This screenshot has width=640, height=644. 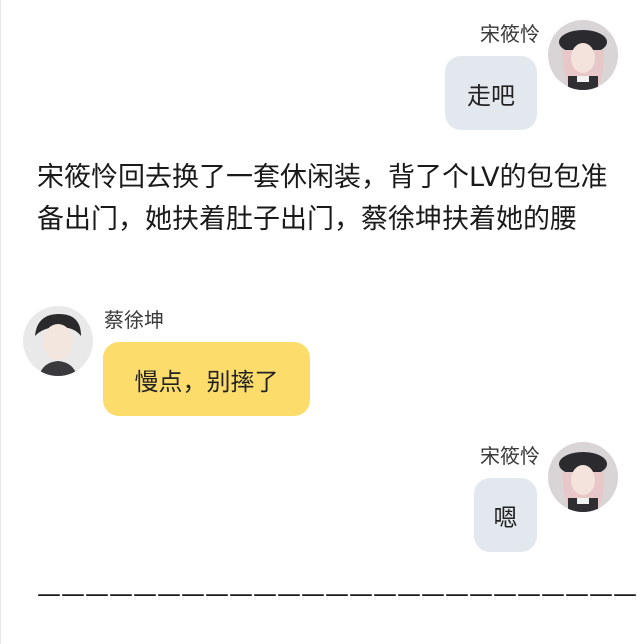 What do you see at coordinates (134, 320) in the screenshot?
I see `sender-name: 蔡徐坤` at bounding box center [134, 320].